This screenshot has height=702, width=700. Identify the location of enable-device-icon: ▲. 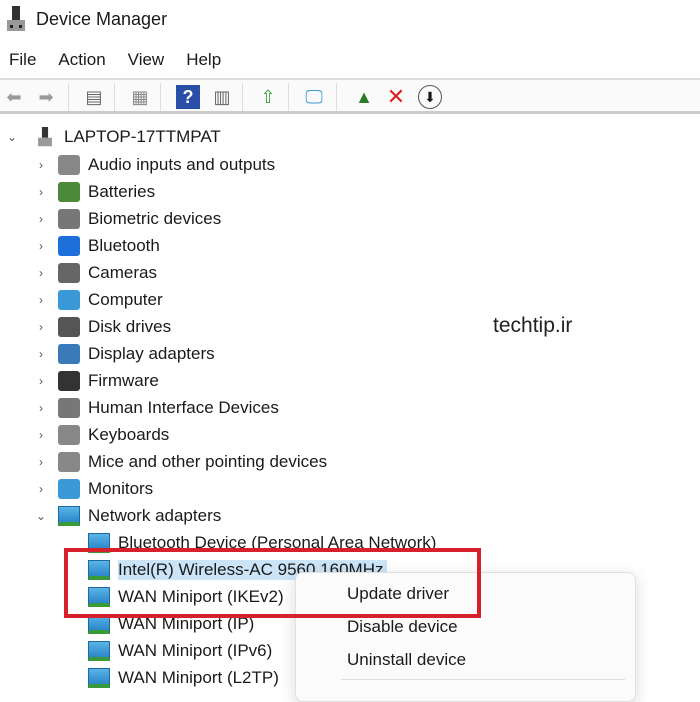
(364, 97).